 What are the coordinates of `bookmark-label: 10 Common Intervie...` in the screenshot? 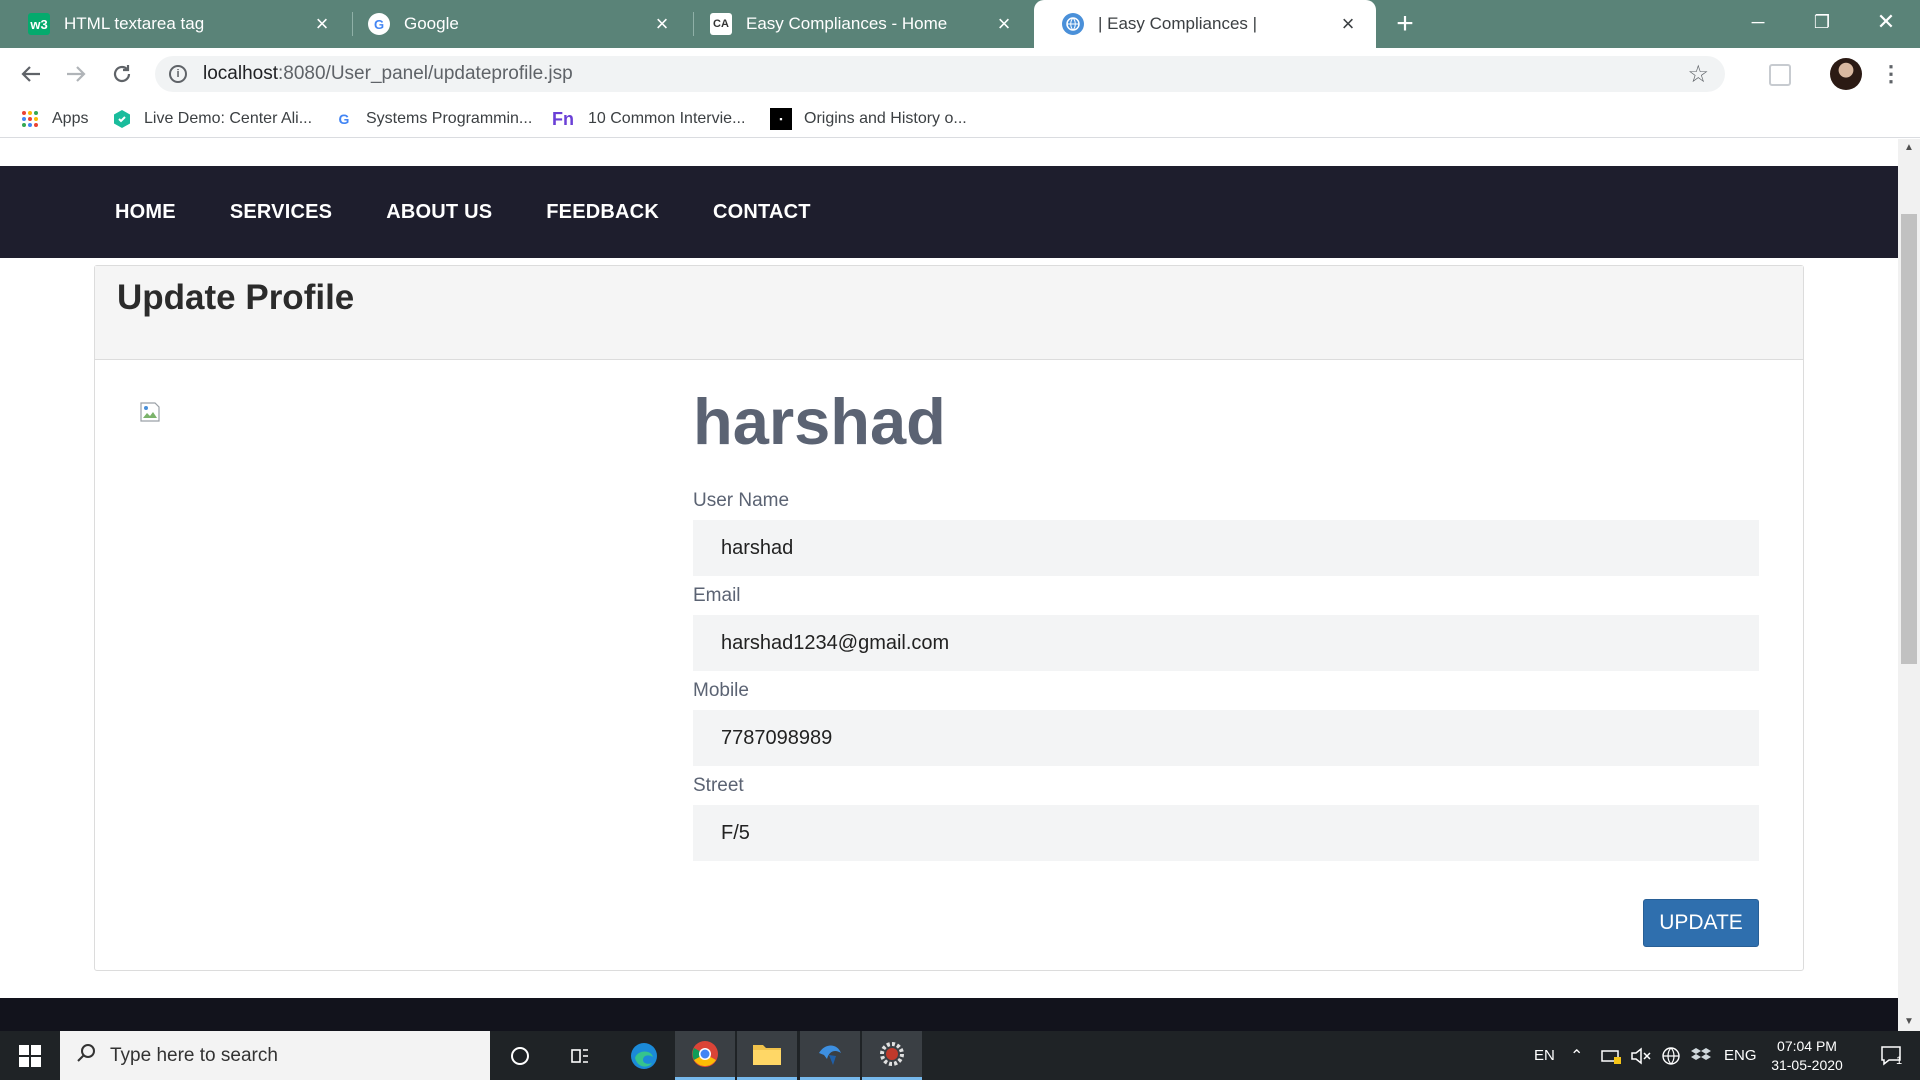 It's located at (667, 118).